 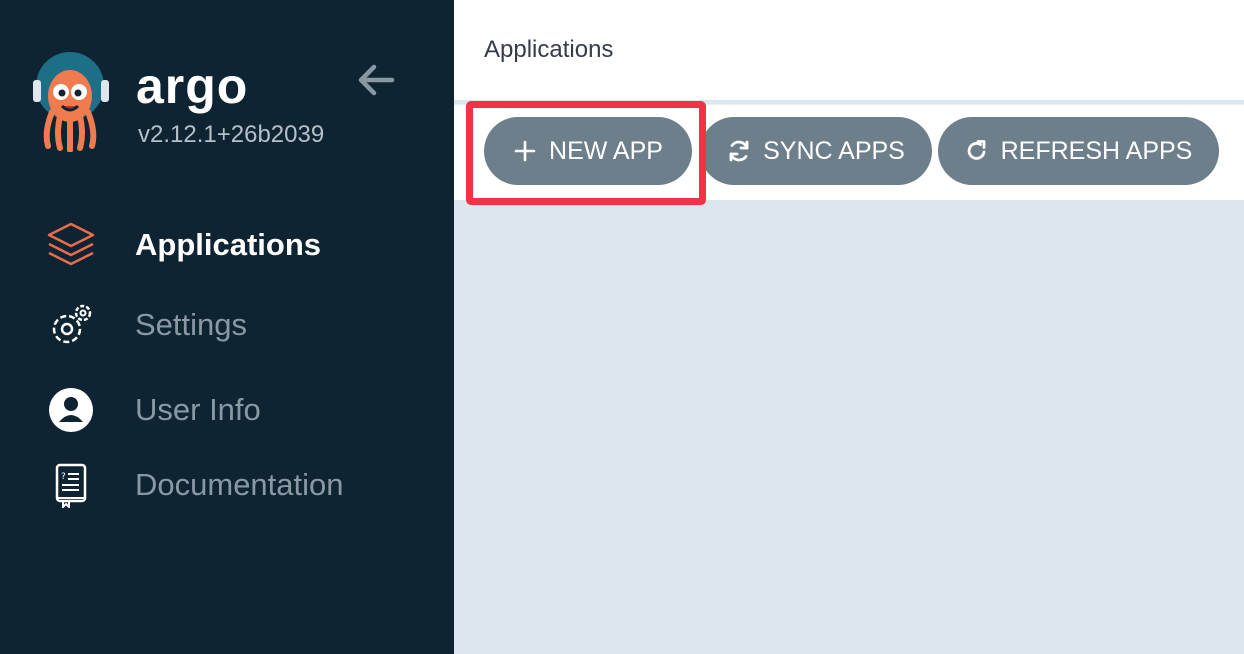 What do you see at coordinates (192, 86) in the screenshot?
I see `brand-name: argo` at bounding box center [192, 86].